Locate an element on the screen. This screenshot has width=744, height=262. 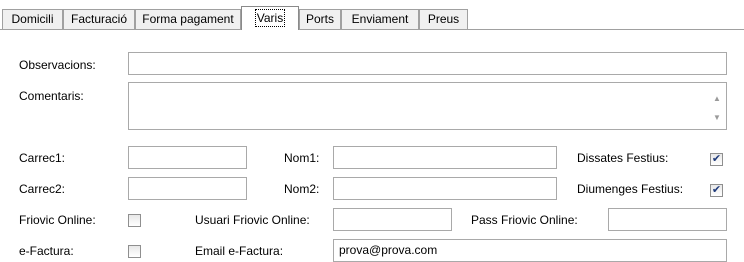
friovic-online-checkbox is located at coordinates (134, 220).